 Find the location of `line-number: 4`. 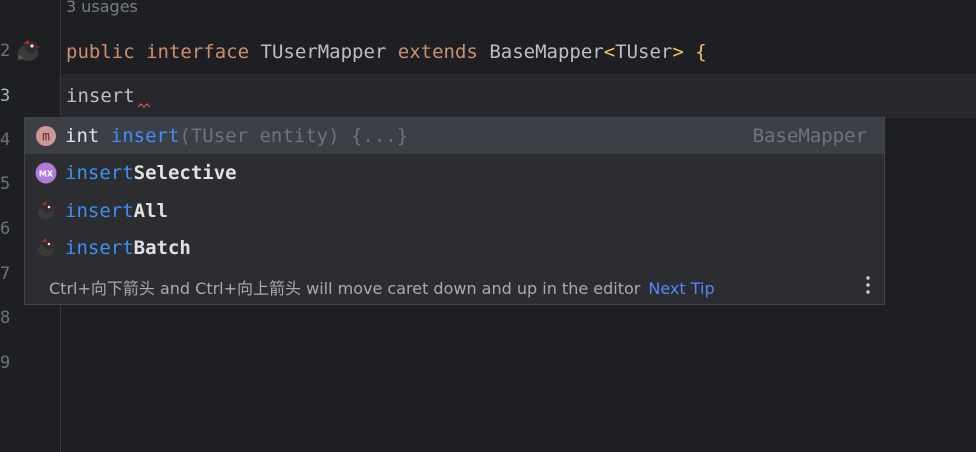

line-number: 4 is located at coordinates (5, 140).